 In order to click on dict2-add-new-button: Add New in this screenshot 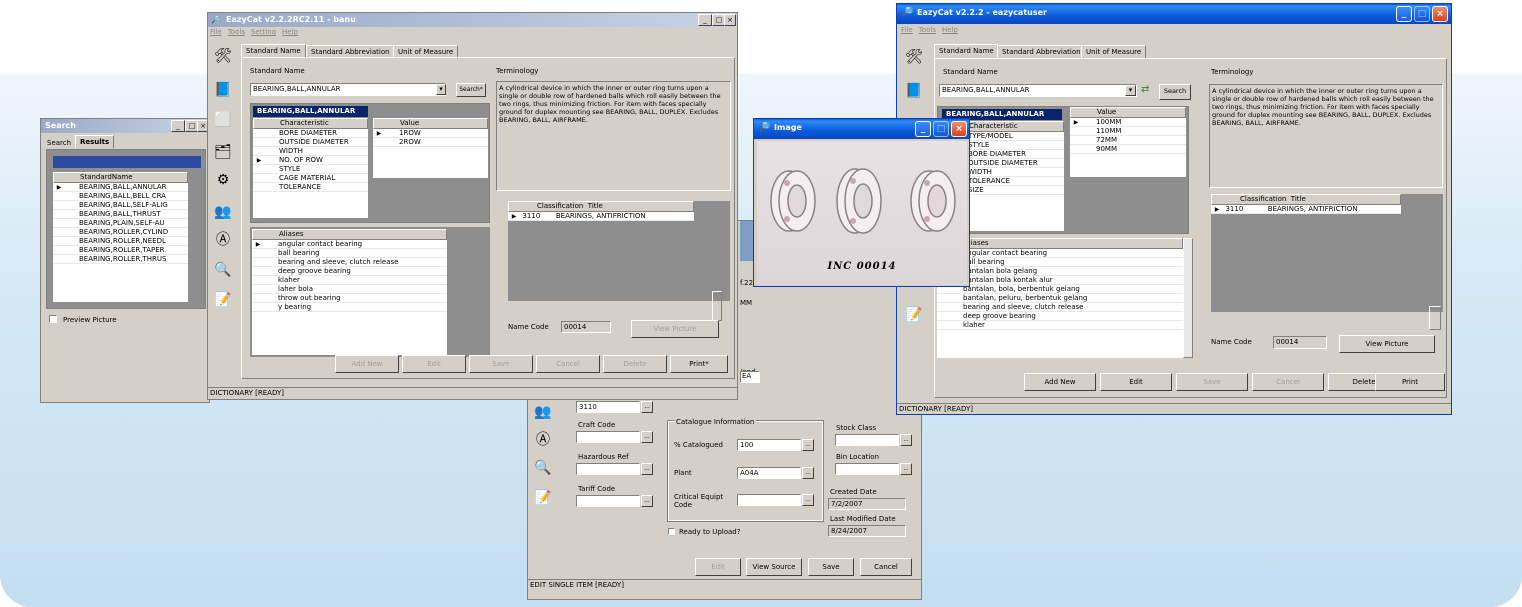, I will do `click(1060, 382)`.